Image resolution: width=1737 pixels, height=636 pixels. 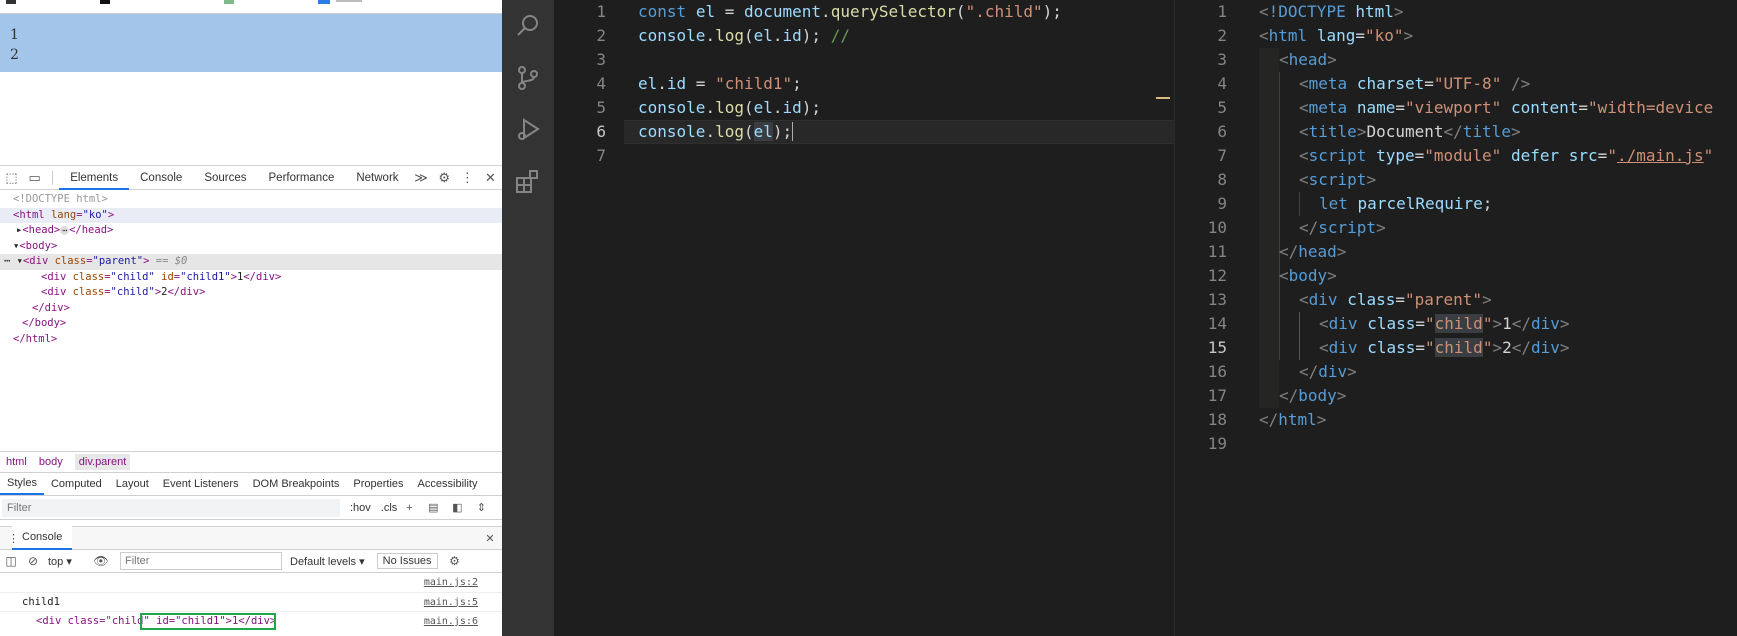 I want to click on tree-parent-div: ⋯ ▾<div class="parent"> == $0, so click(x=251, y=262).